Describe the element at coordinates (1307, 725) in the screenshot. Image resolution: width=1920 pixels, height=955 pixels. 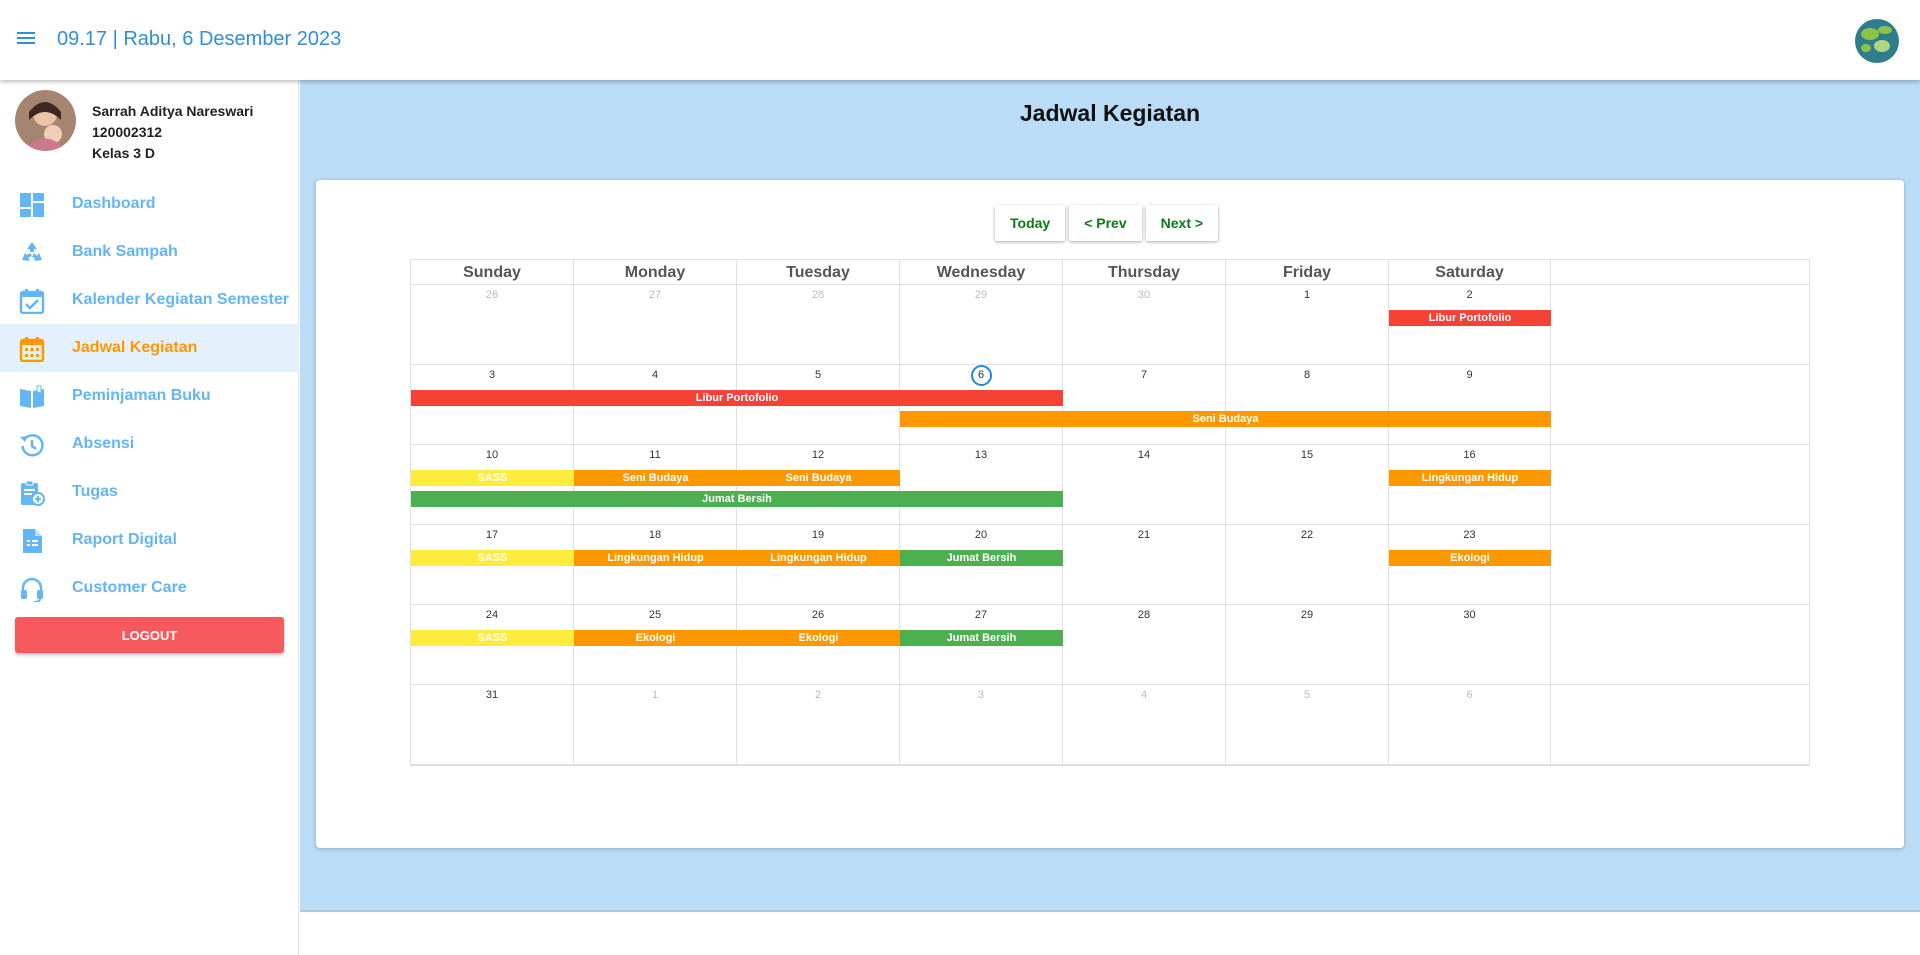
I see `calendar-day-cell: 5` at that location.